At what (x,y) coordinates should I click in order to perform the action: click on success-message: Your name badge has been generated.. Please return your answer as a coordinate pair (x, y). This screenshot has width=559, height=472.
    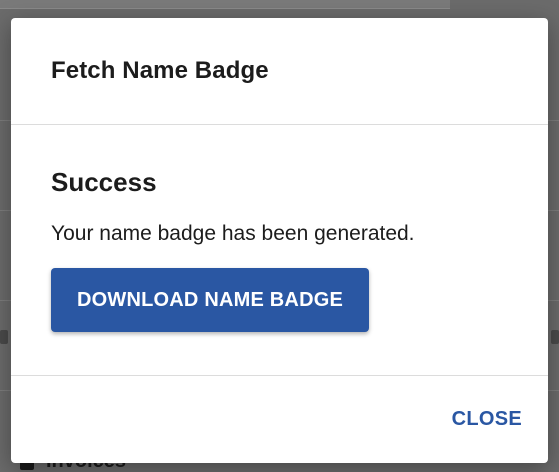
    Looking at the image, I should click on (233, 233).